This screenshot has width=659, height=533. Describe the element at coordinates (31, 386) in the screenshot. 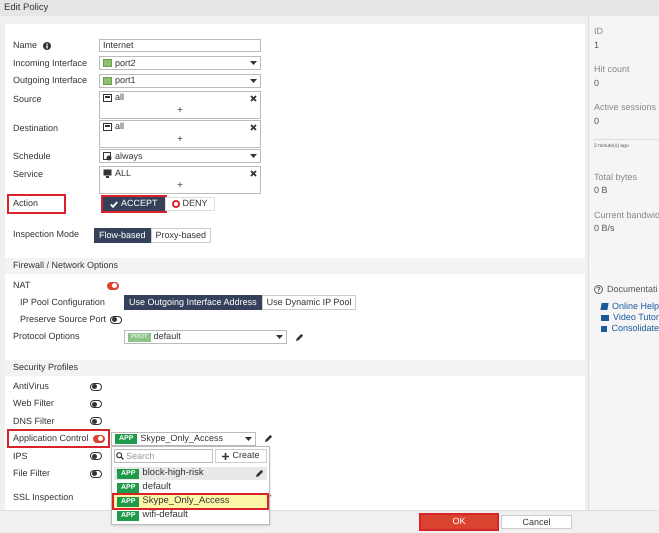

I see `profile-label: AntiVirus` at that location.